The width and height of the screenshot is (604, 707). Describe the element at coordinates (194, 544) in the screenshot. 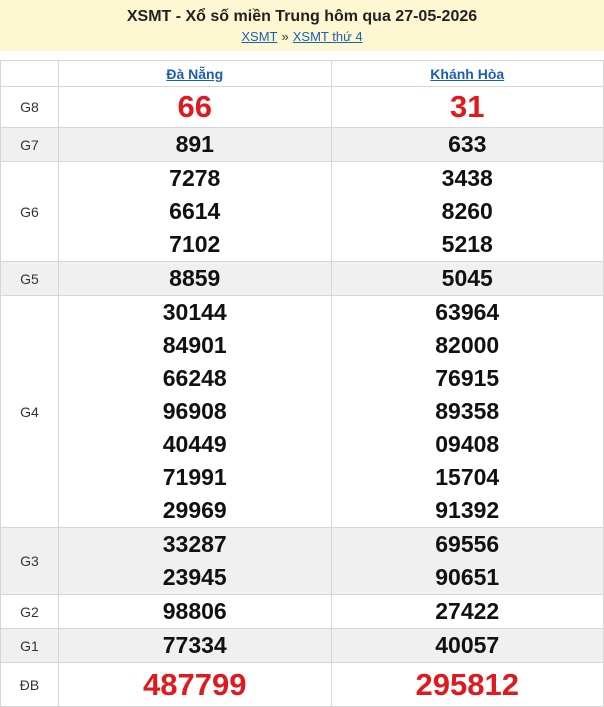

I see `prize-number: 33287` at that location.